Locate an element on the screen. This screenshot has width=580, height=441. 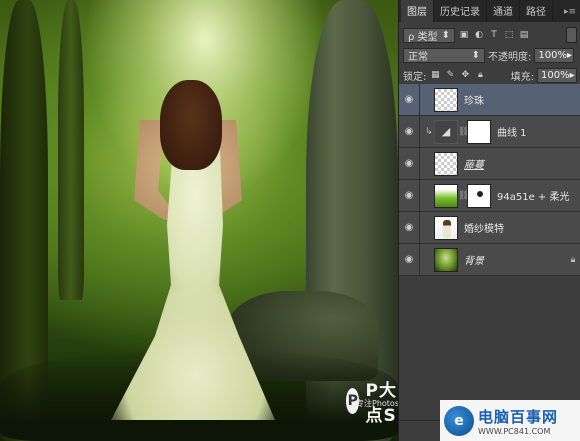
fill-value: 100% is located at coordinates (555, 75).